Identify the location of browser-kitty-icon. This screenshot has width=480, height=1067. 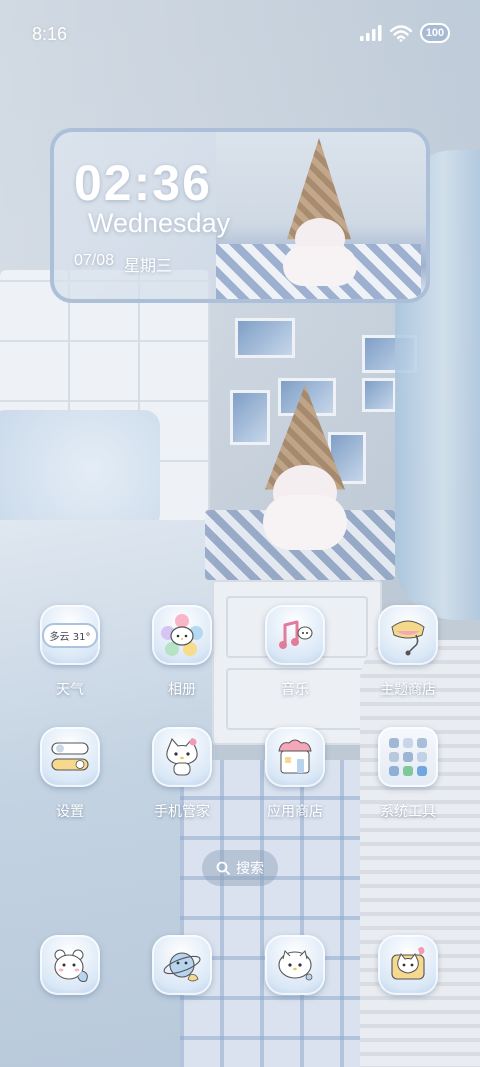
(295, 965).